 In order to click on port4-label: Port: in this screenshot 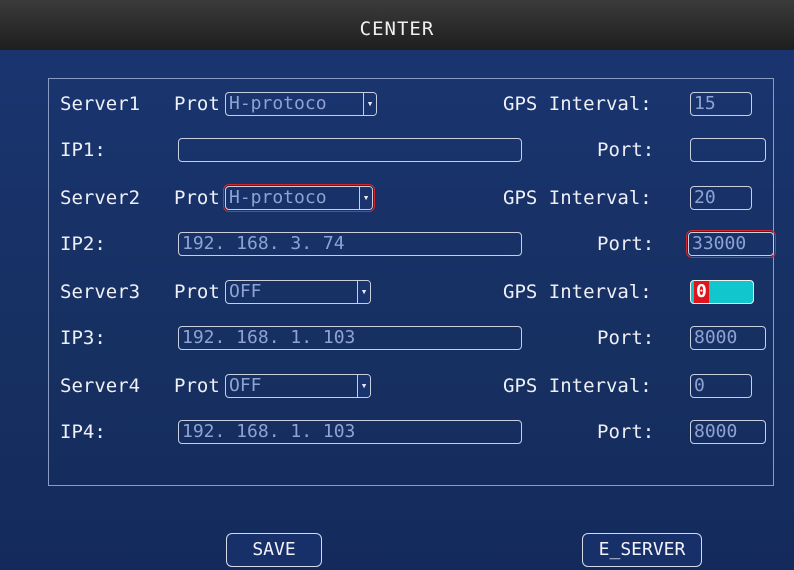, I will do `click(626, 432)`.